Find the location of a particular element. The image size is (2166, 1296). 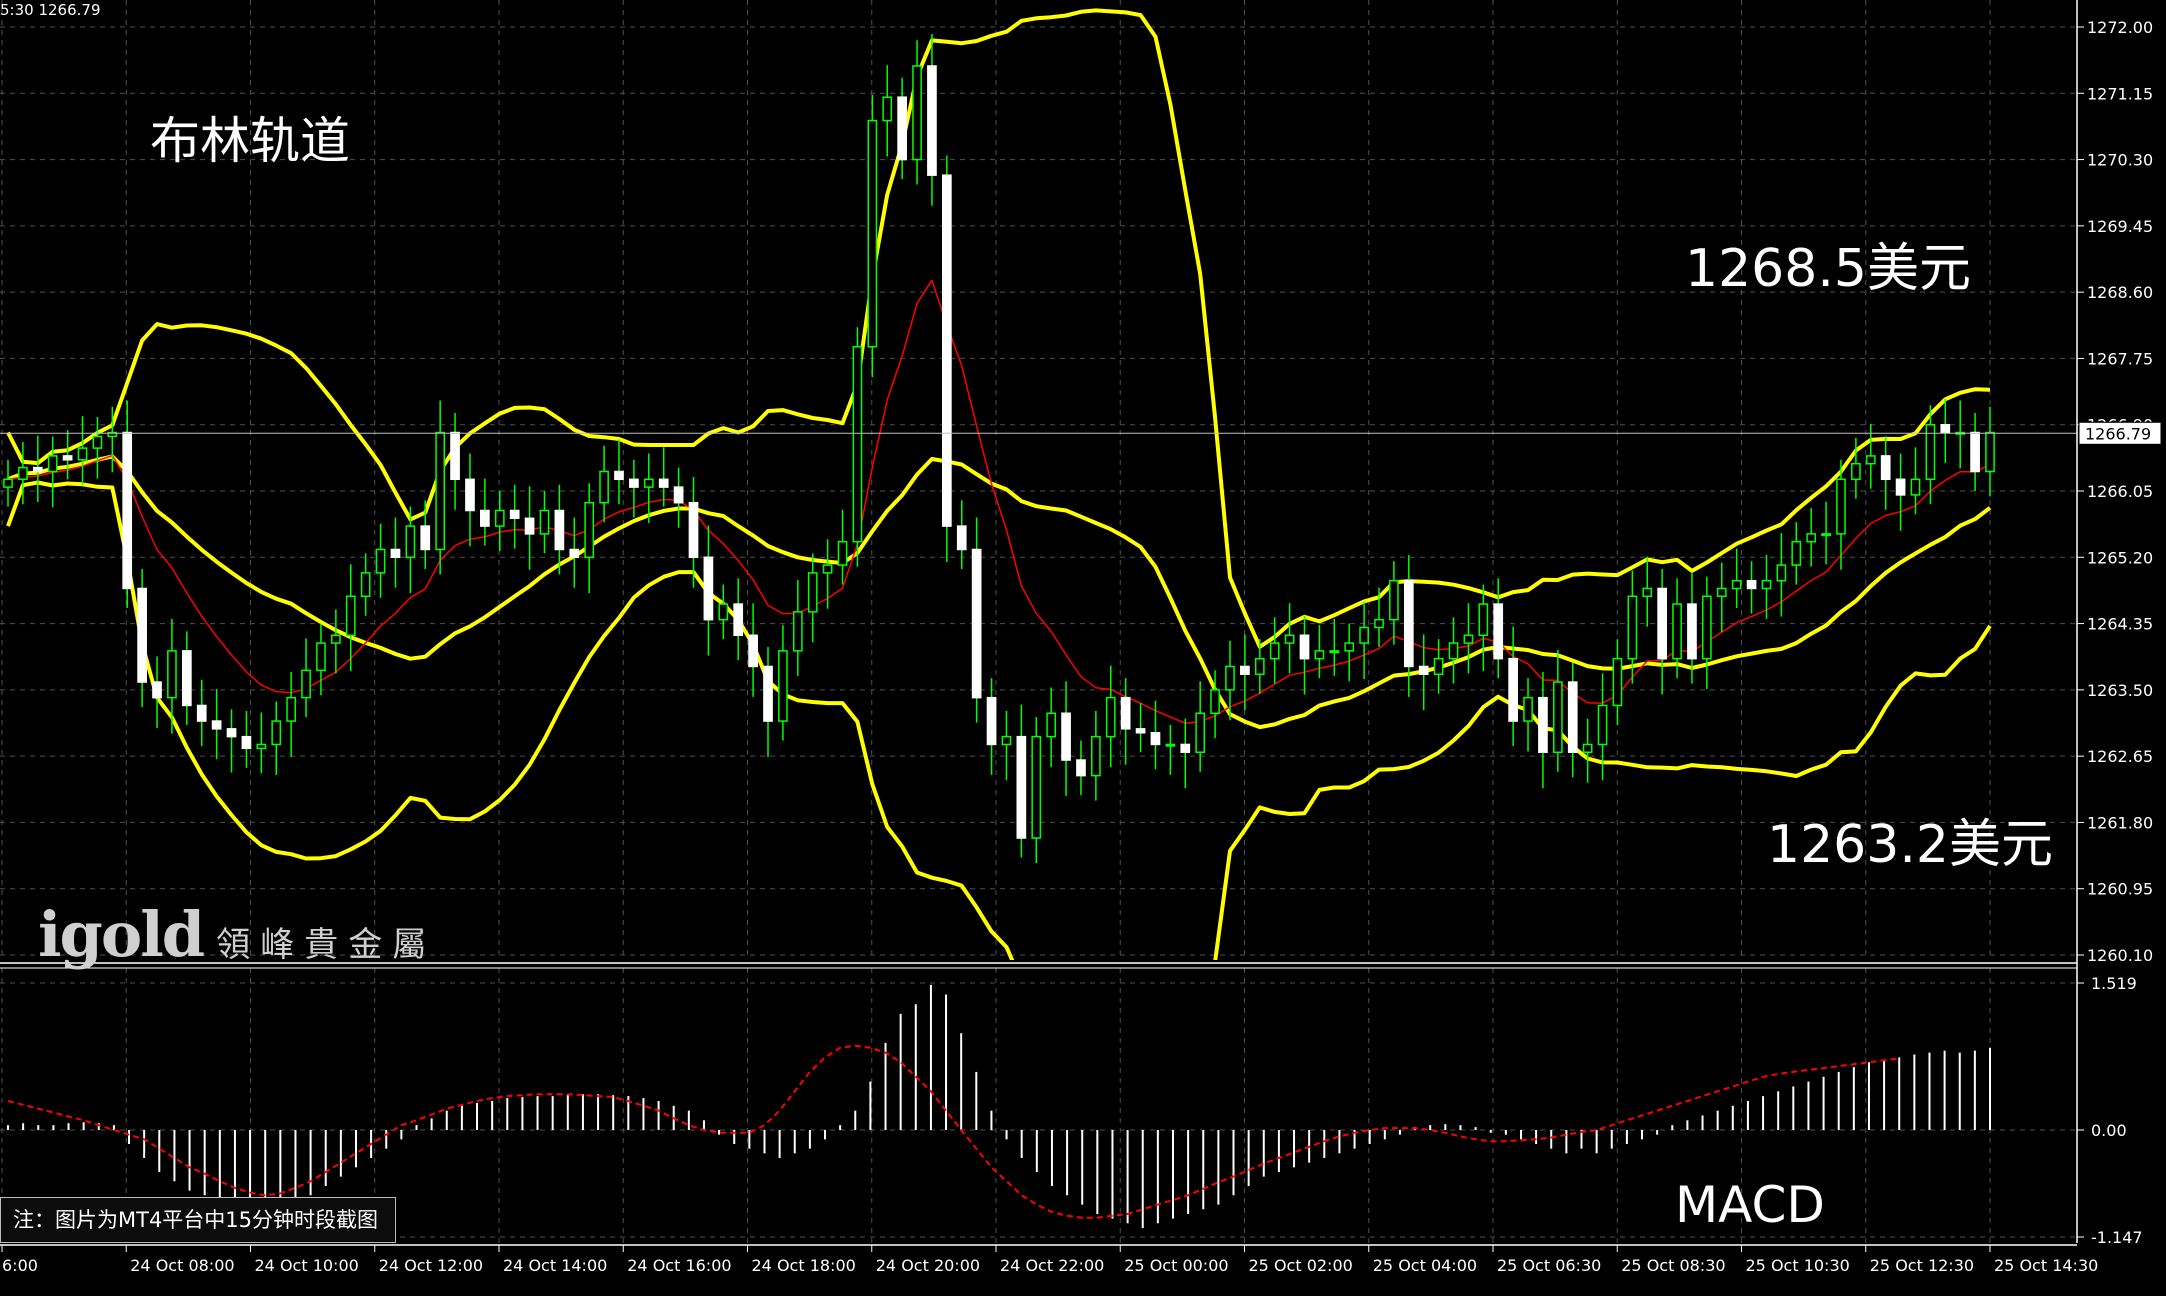

price-tick-label: 1260.95 is located at coordinates (2120, 889).